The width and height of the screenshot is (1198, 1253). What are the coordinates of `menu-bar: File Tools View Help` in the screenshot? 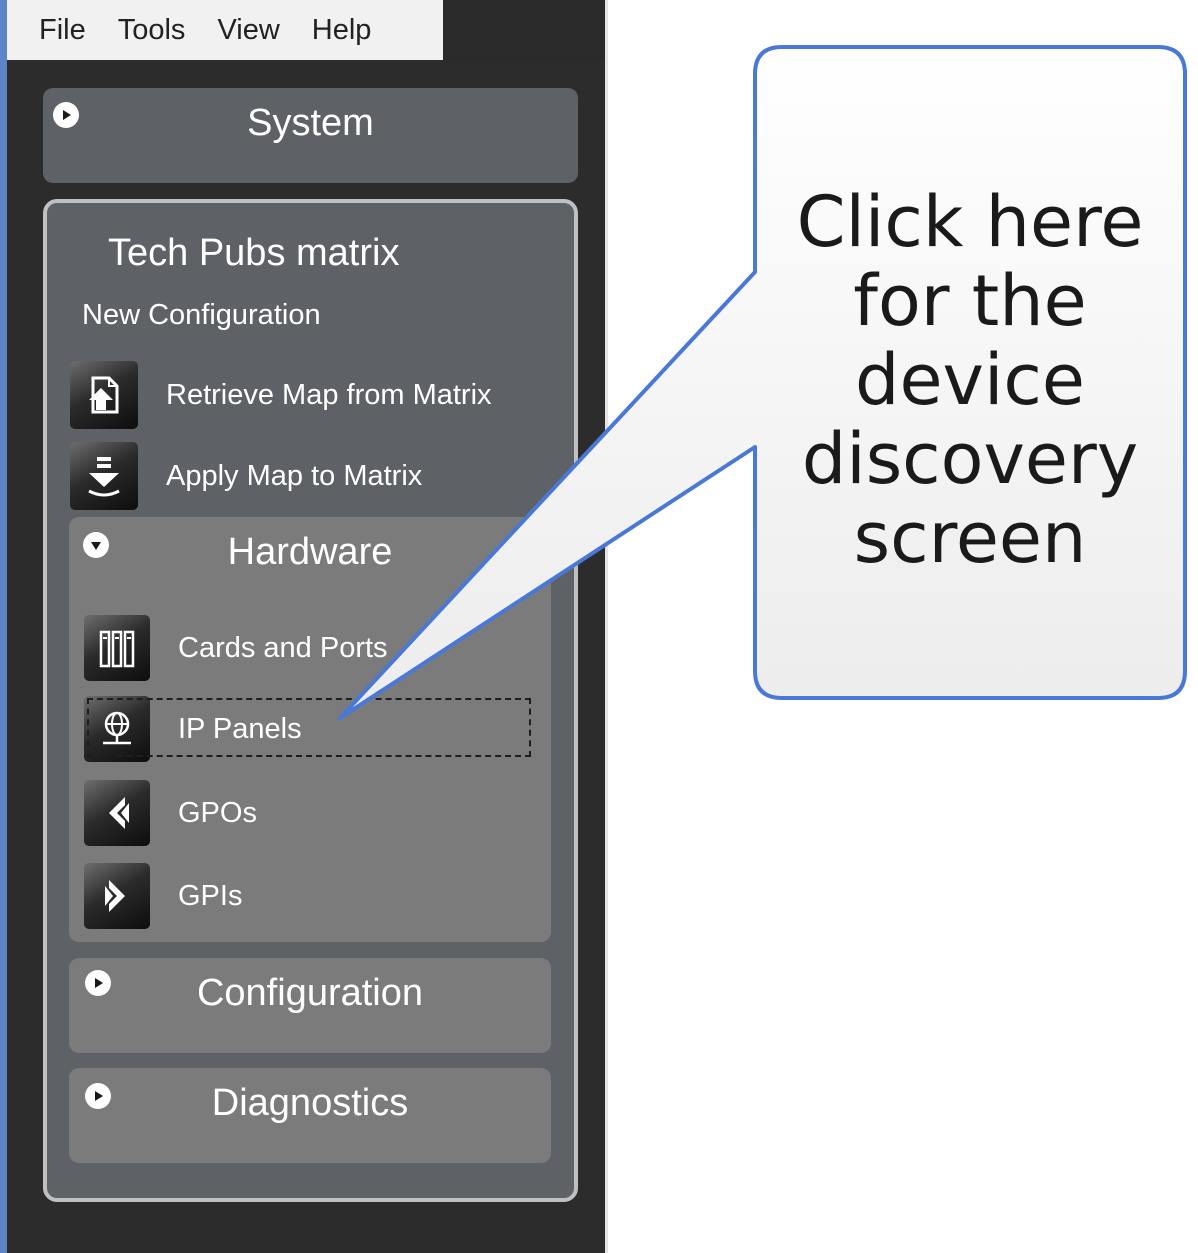 It's located at (225, 30).